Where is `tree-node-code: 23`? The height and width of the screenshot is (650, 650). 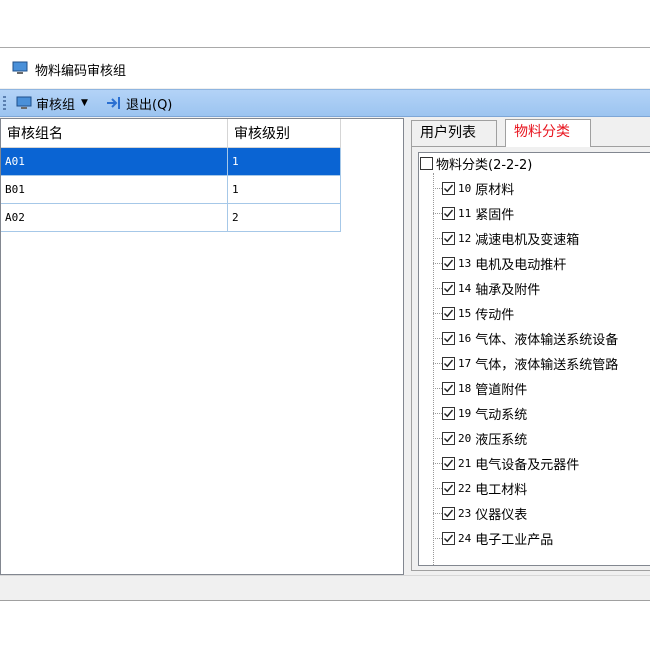 tree-node-code: 23 is located at coordinates (465, 513).